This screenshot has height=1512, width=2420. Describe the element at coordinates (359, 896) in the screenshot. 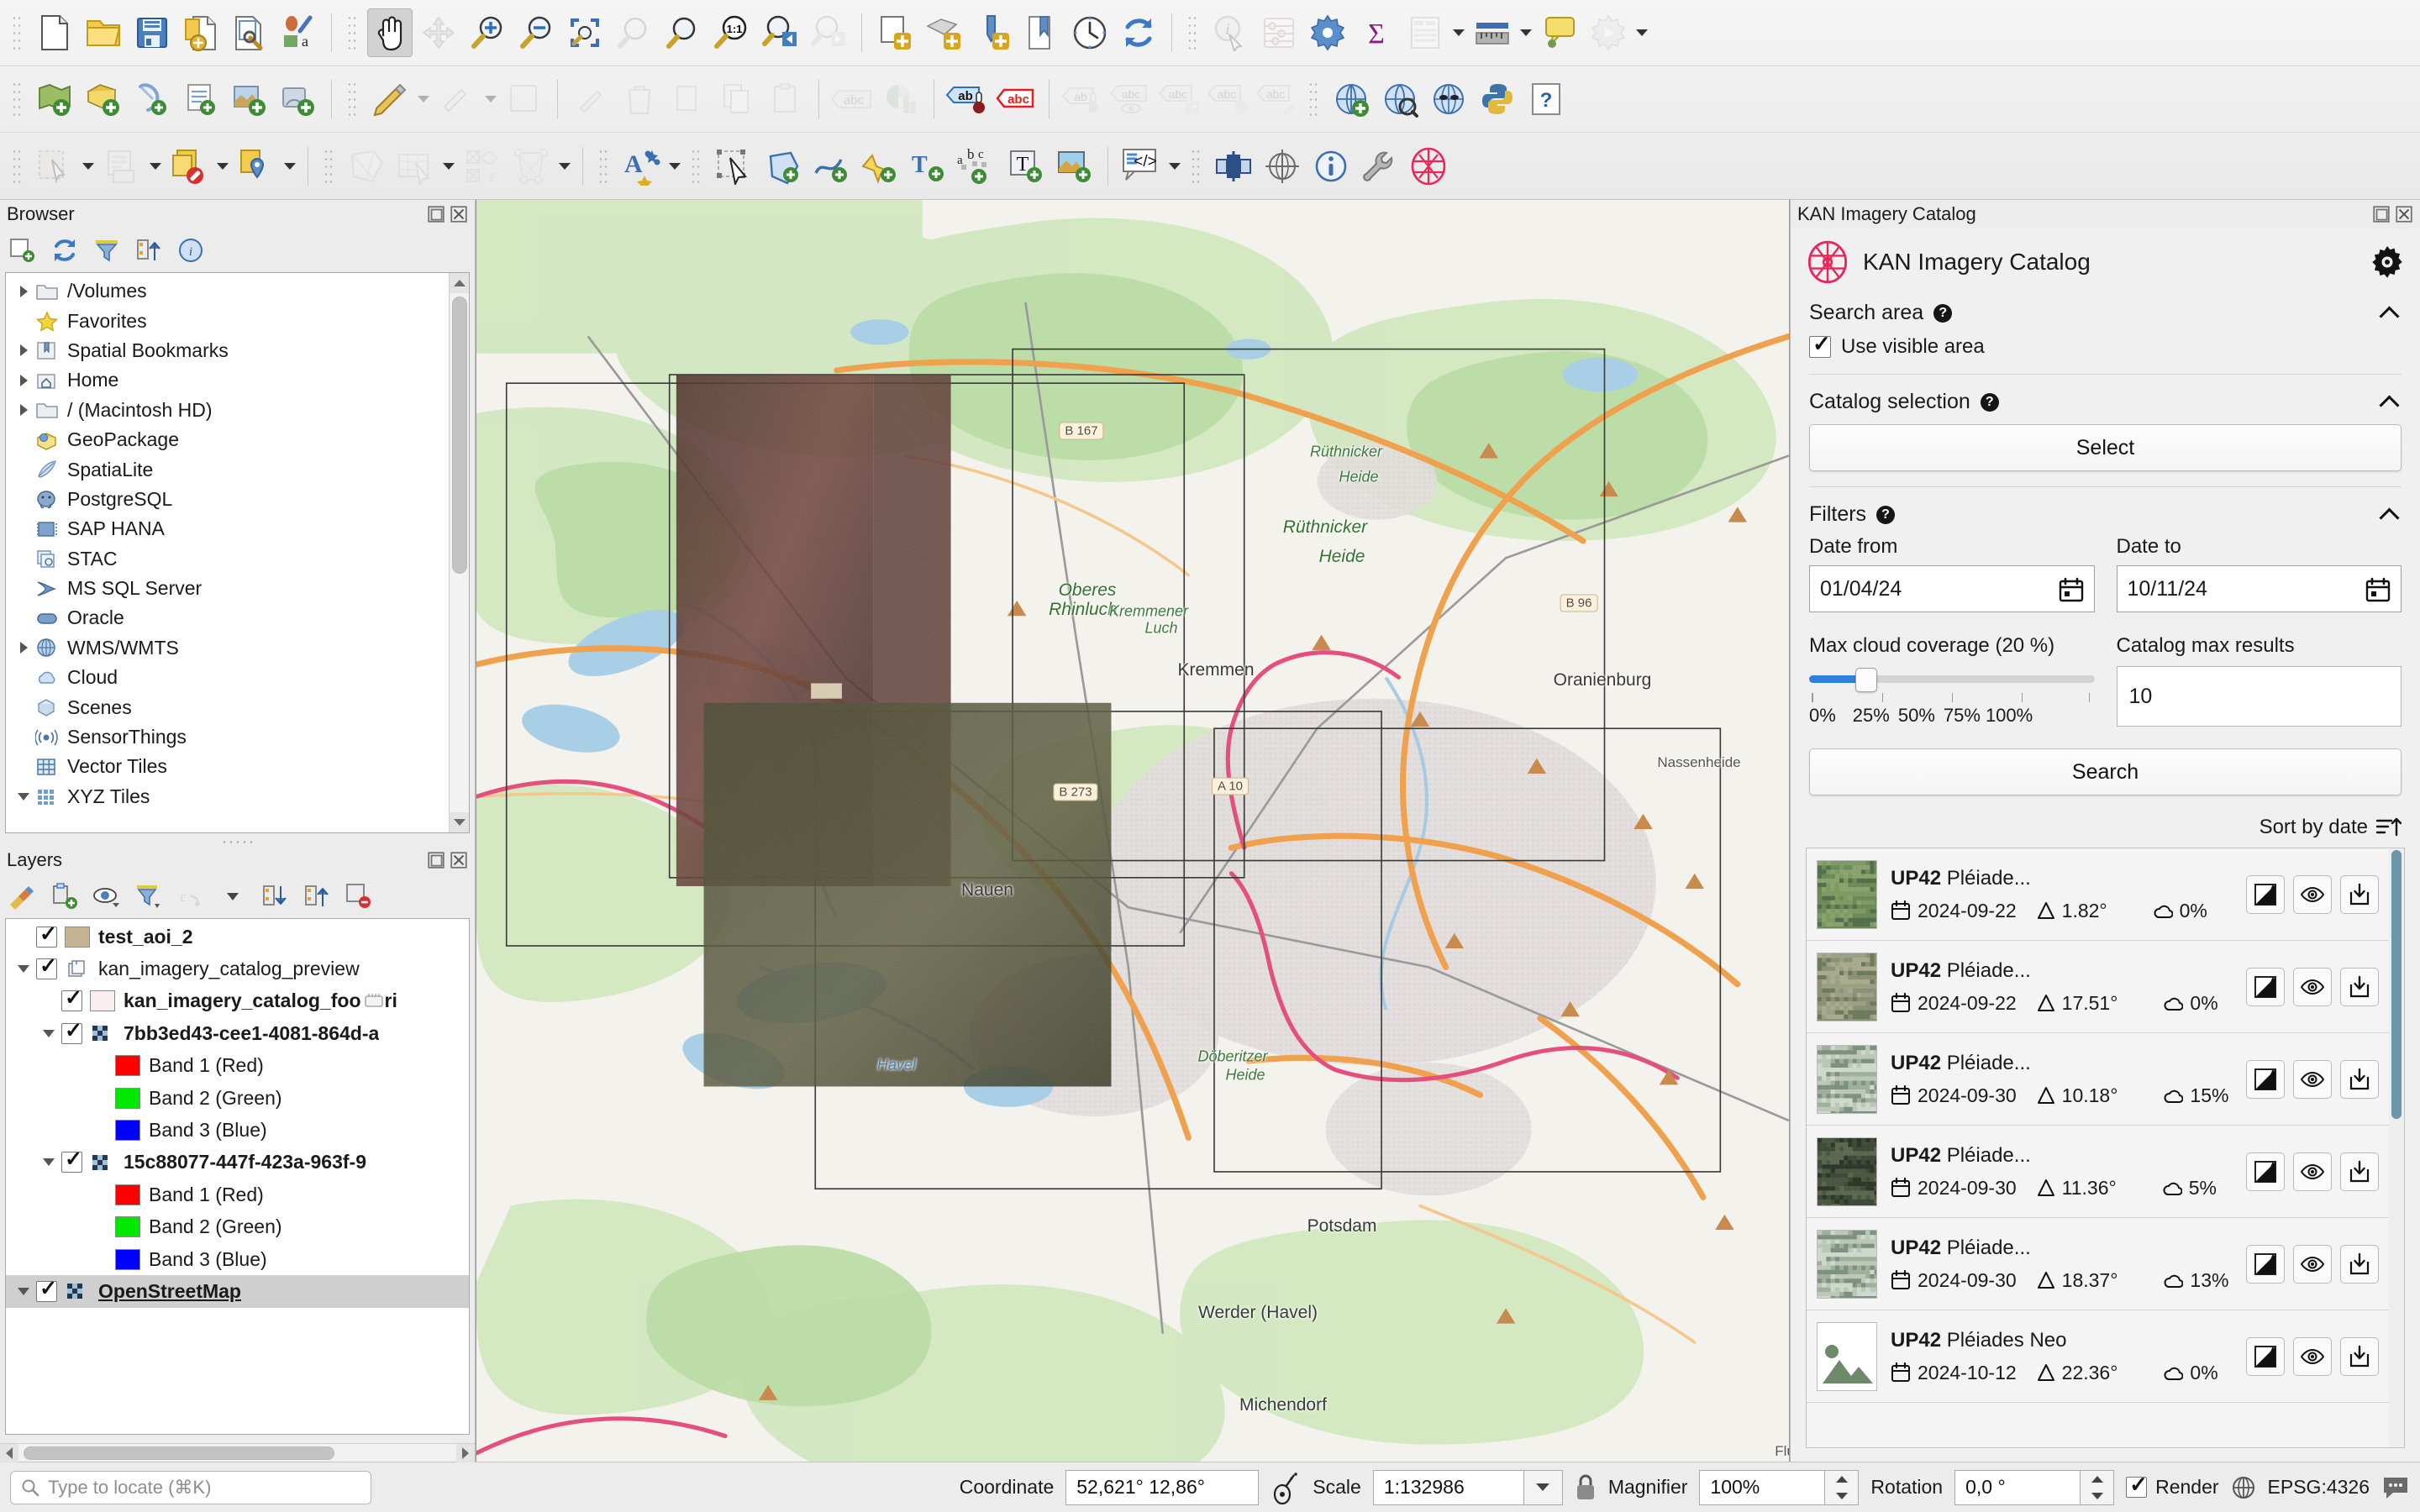

I see `remove-layer-icon` at that location.